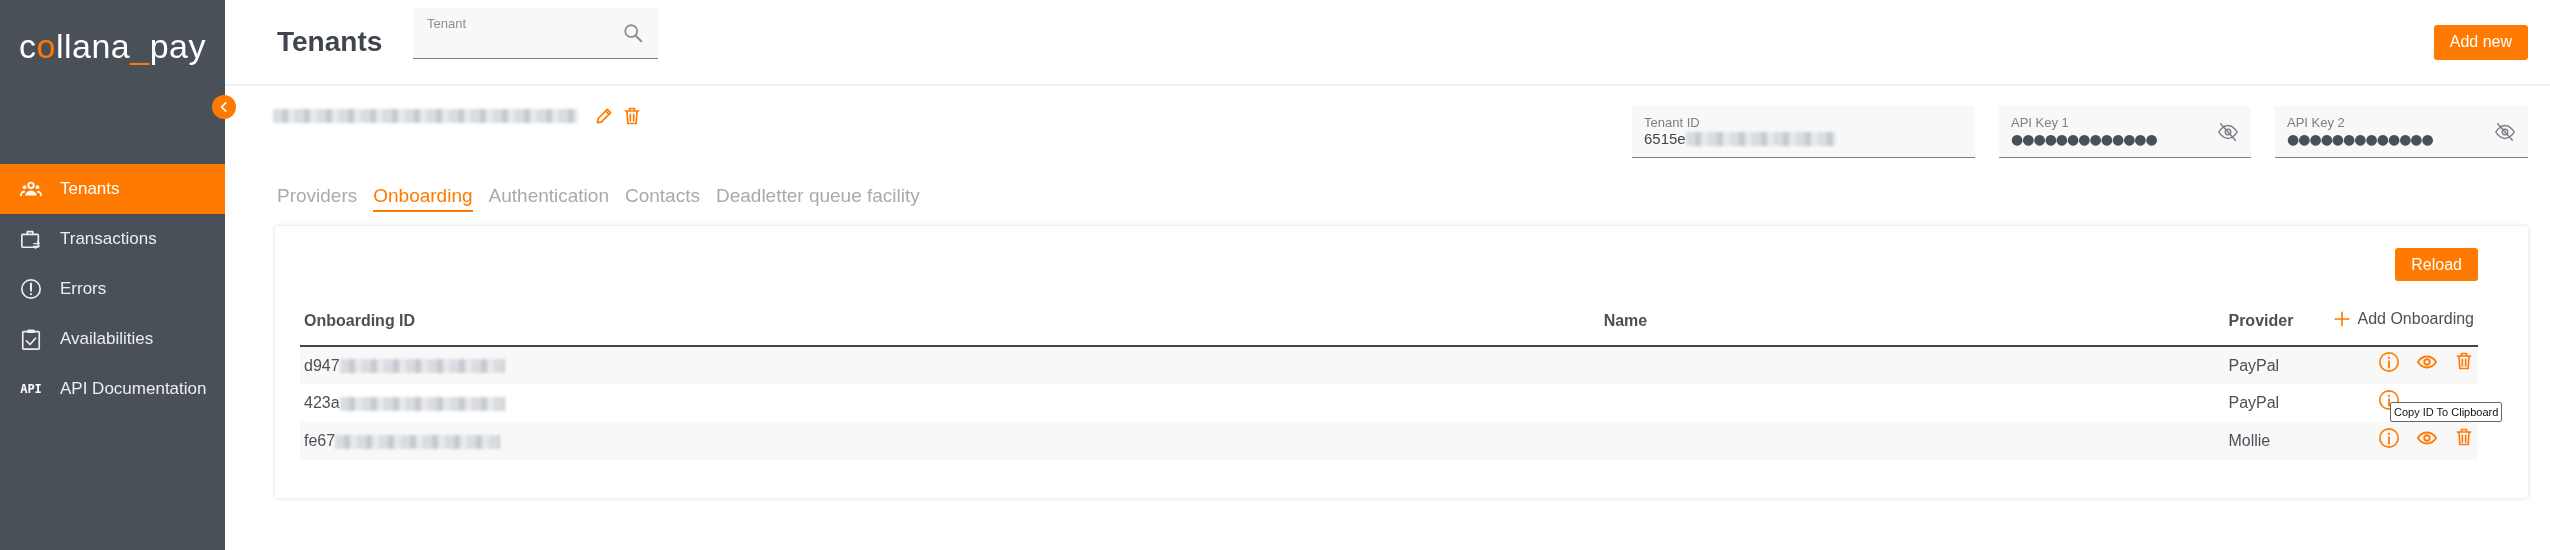 The width and height of the screenshot is (2550, 550). What do you see at coordinates (322, 402) in the screenshot?
I see `id-text: 423a` at bounding box center [322, 402].